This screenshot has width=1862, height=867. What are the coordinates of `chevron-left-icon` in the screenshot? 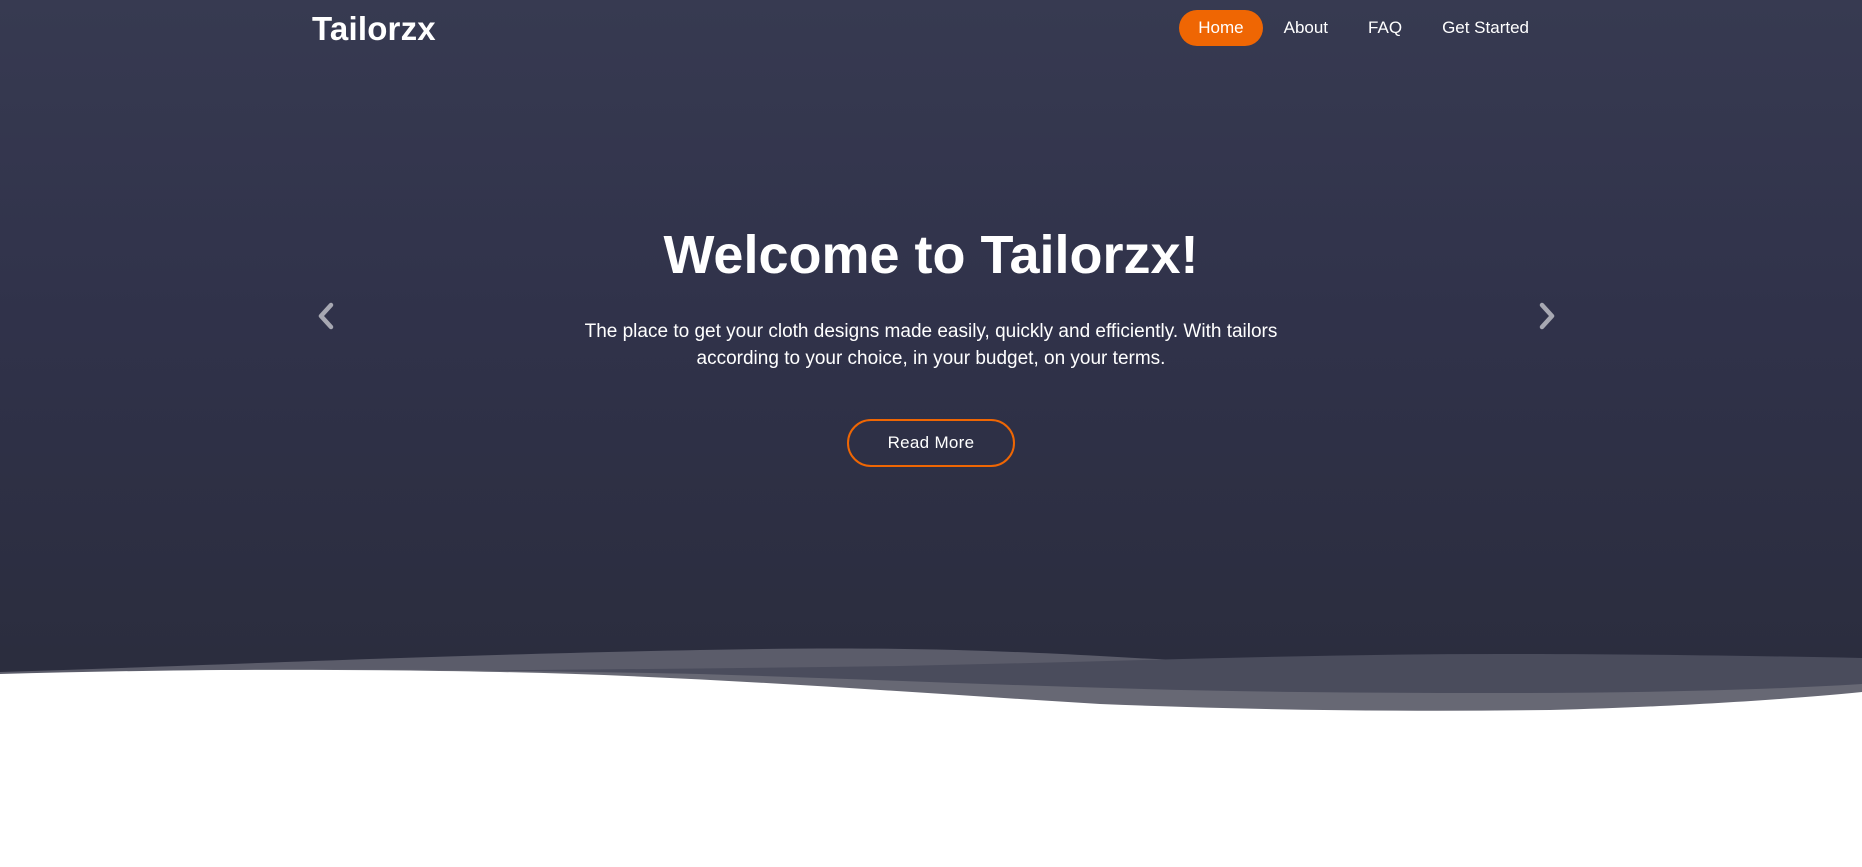 It's located at (326, 316).